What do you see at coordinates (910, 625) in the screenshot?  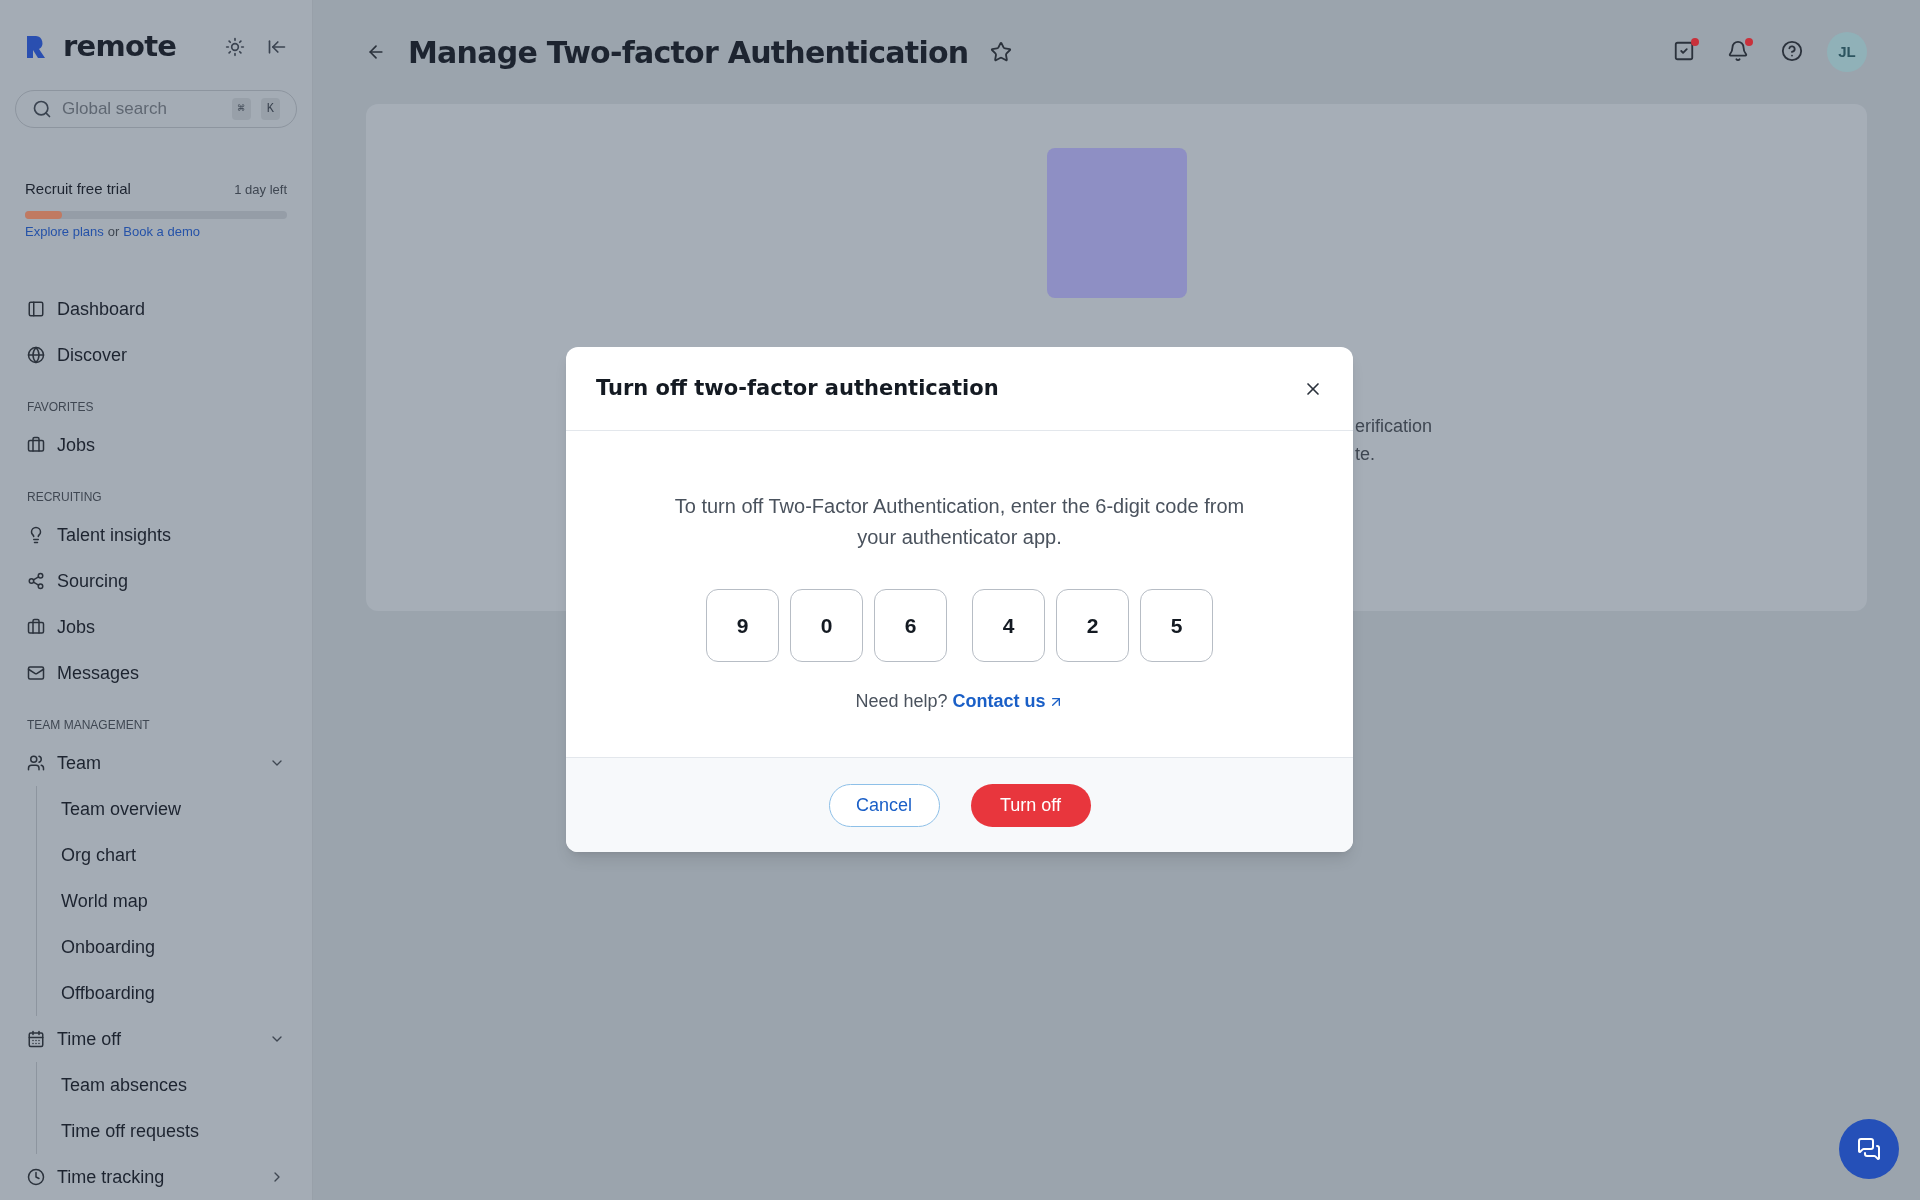 I see `code-digit-field: 6` at bounding box center [910, 625].